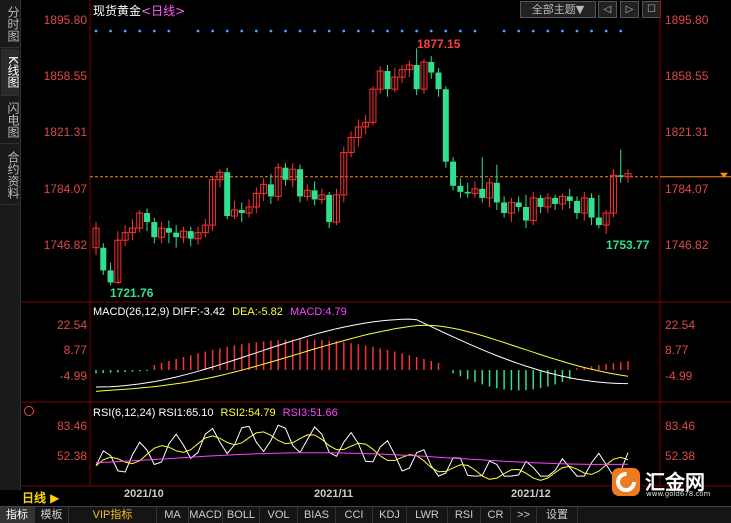  I want to click on macd-tick-left: -4.99, so click(73, 376).